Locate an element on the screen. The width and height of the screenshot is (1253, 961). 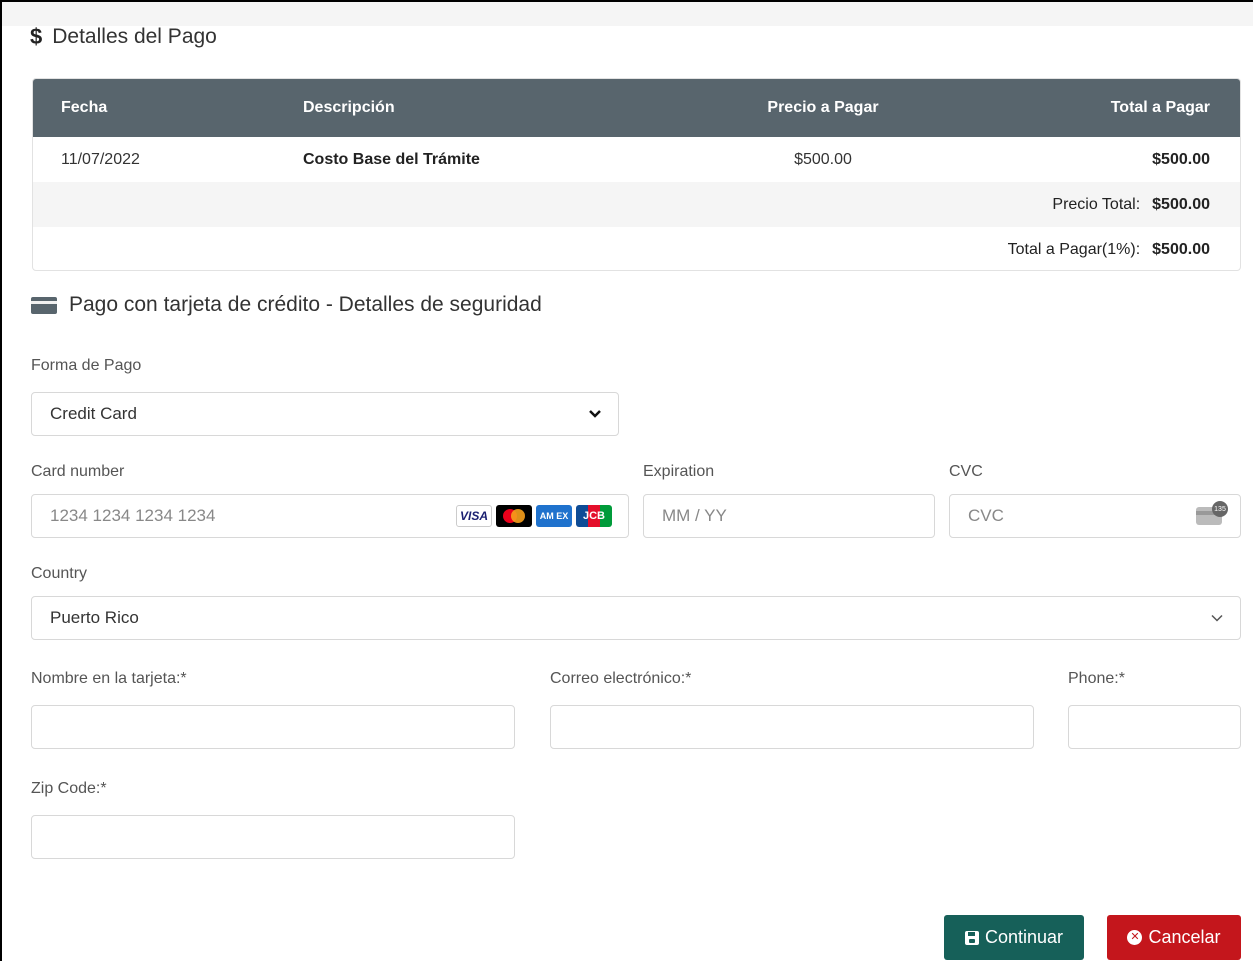
correo-label: Correo electrónico:* is located at coordinates (621, 678).